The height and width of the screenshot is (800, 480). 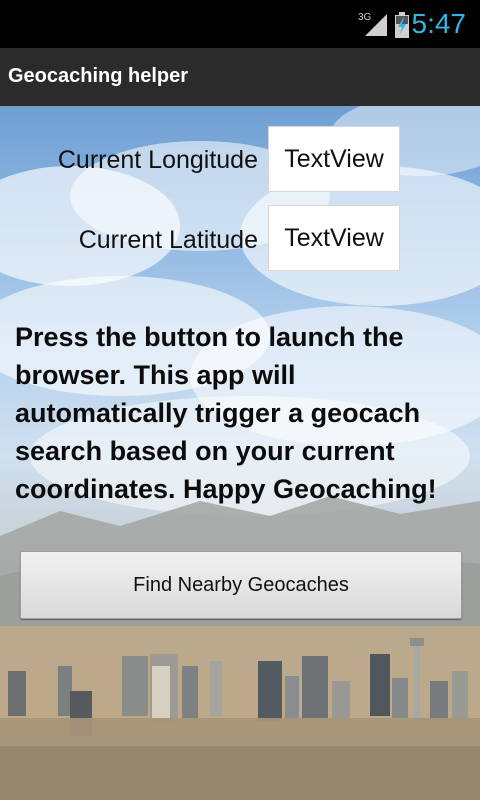 I want to click on action-bar: Geocaching helper, so click(x=240, y=78).